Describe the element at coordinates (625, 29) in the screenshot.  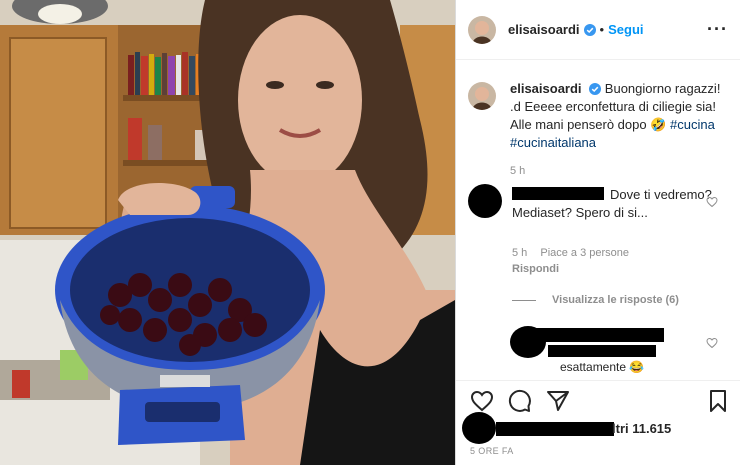
I see `follow-button: Segui` at that location.